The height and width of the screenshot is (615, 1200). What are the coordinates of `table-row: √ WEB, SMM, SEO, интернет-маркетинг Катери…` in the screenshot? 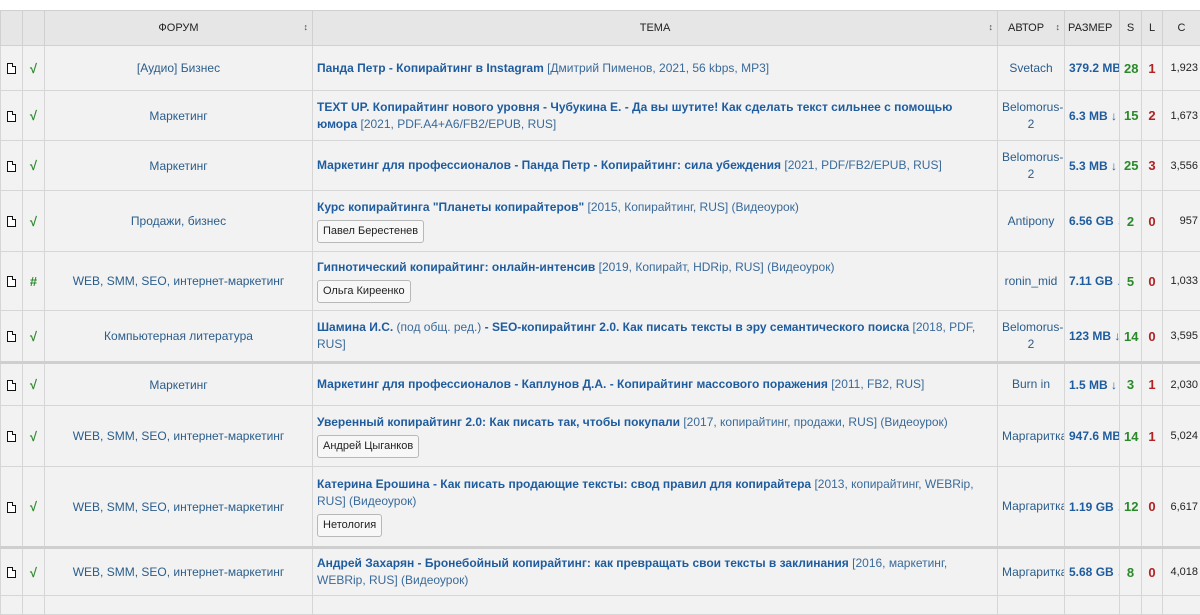 It's located at (600, 507).